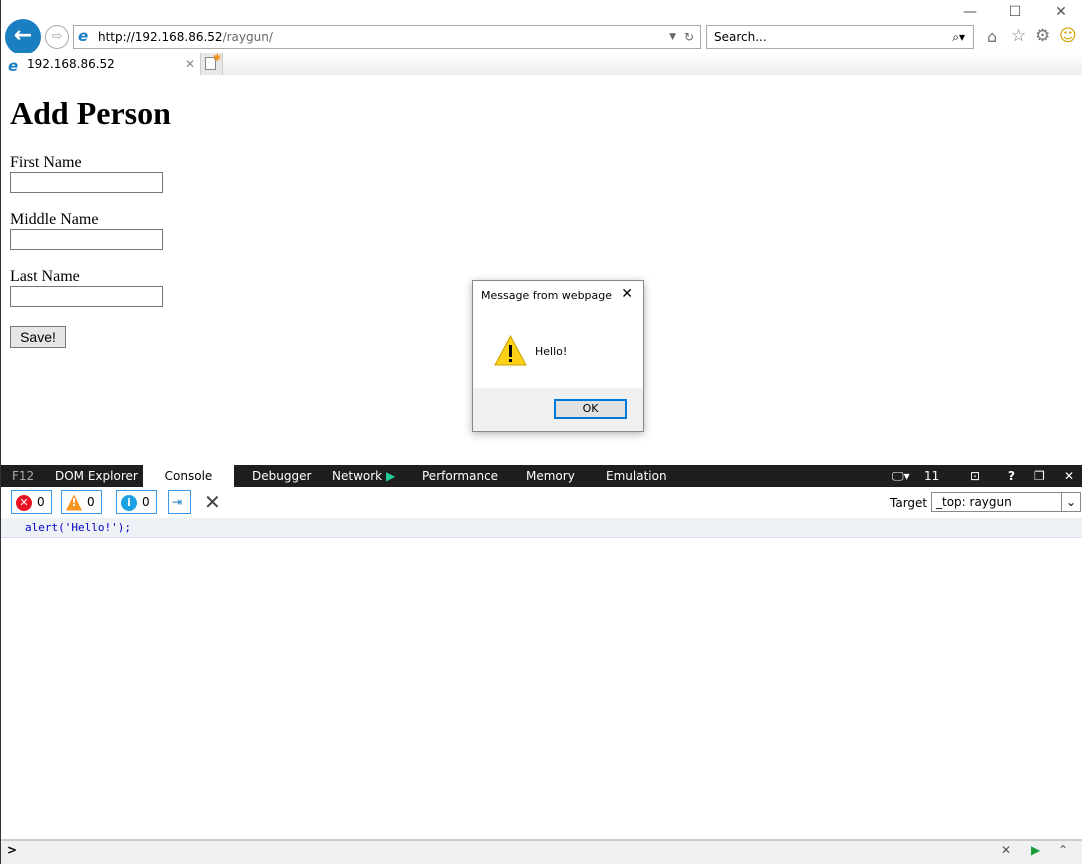 This screenshot has width=1082, height=864. I want to click on middle-name-label: Middle Name, so click(54, 219).